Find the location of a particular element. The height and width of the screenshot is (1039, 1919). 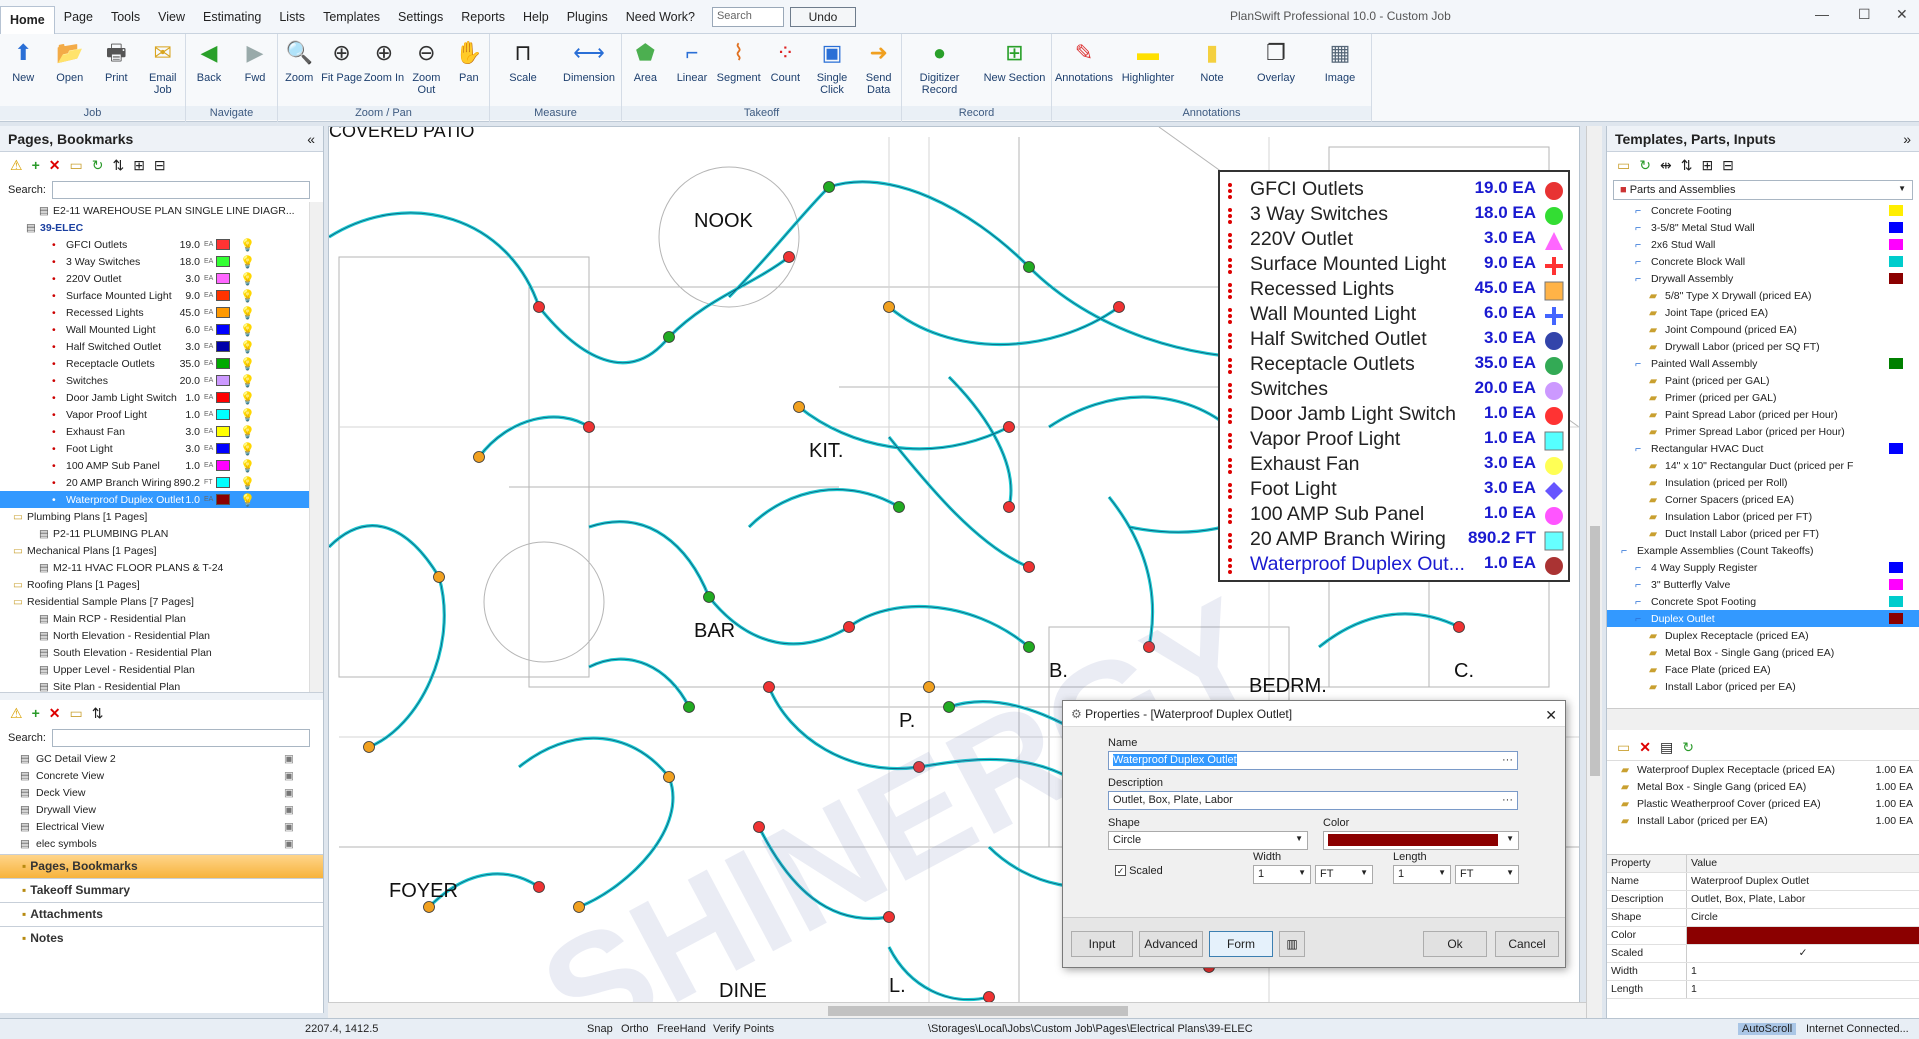

property-row: Color is located at coordinates (1763, 936).